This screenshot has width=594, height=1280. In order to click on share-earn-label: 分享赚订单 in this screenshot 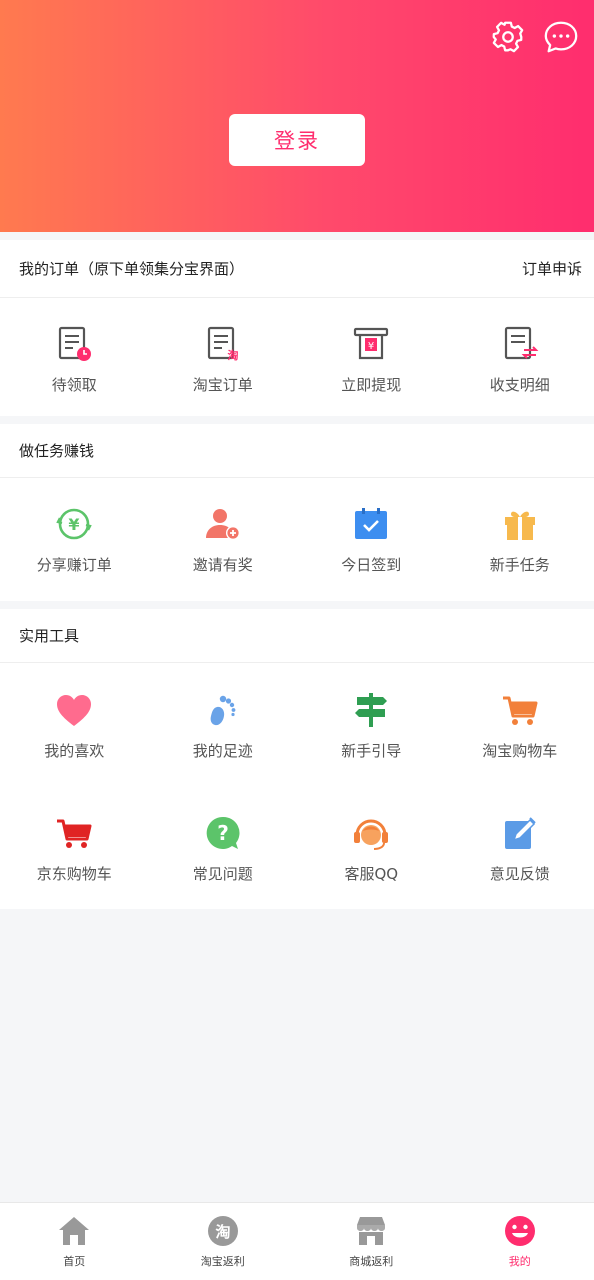, I will do `click(74, 565)`.